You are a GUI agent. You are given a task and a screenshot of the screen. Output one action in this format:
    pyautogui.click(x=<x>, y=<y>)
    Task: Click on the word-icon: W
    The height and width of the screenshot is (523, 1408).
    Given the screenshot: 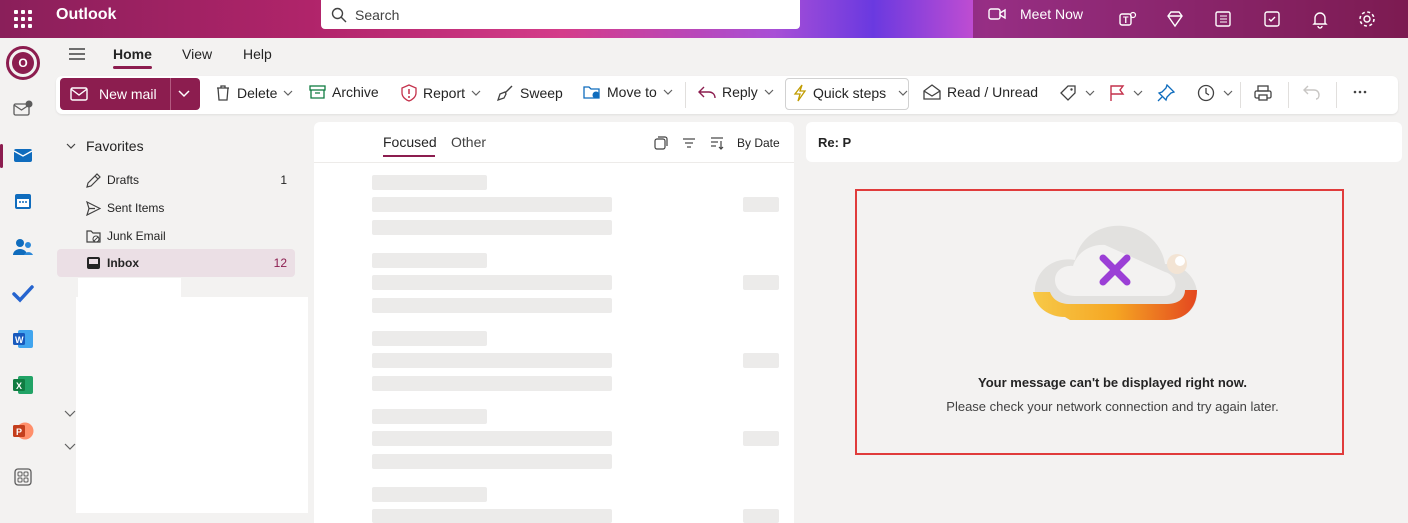 What is the action you would take?
    pyautogui.click(x=23, y=339)
    